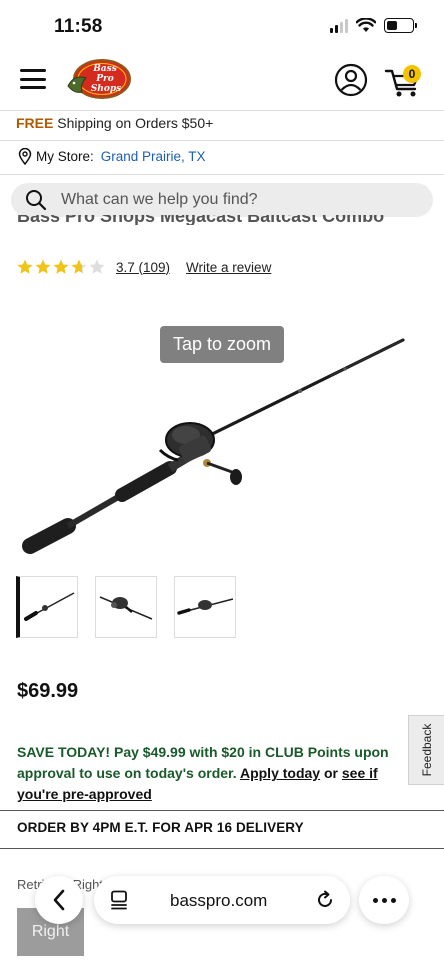 This screenshot has width=444, height=960. Describe the element at coordinates (106, 89) in the screenshot. I see `svg-text: Shops` at that location.